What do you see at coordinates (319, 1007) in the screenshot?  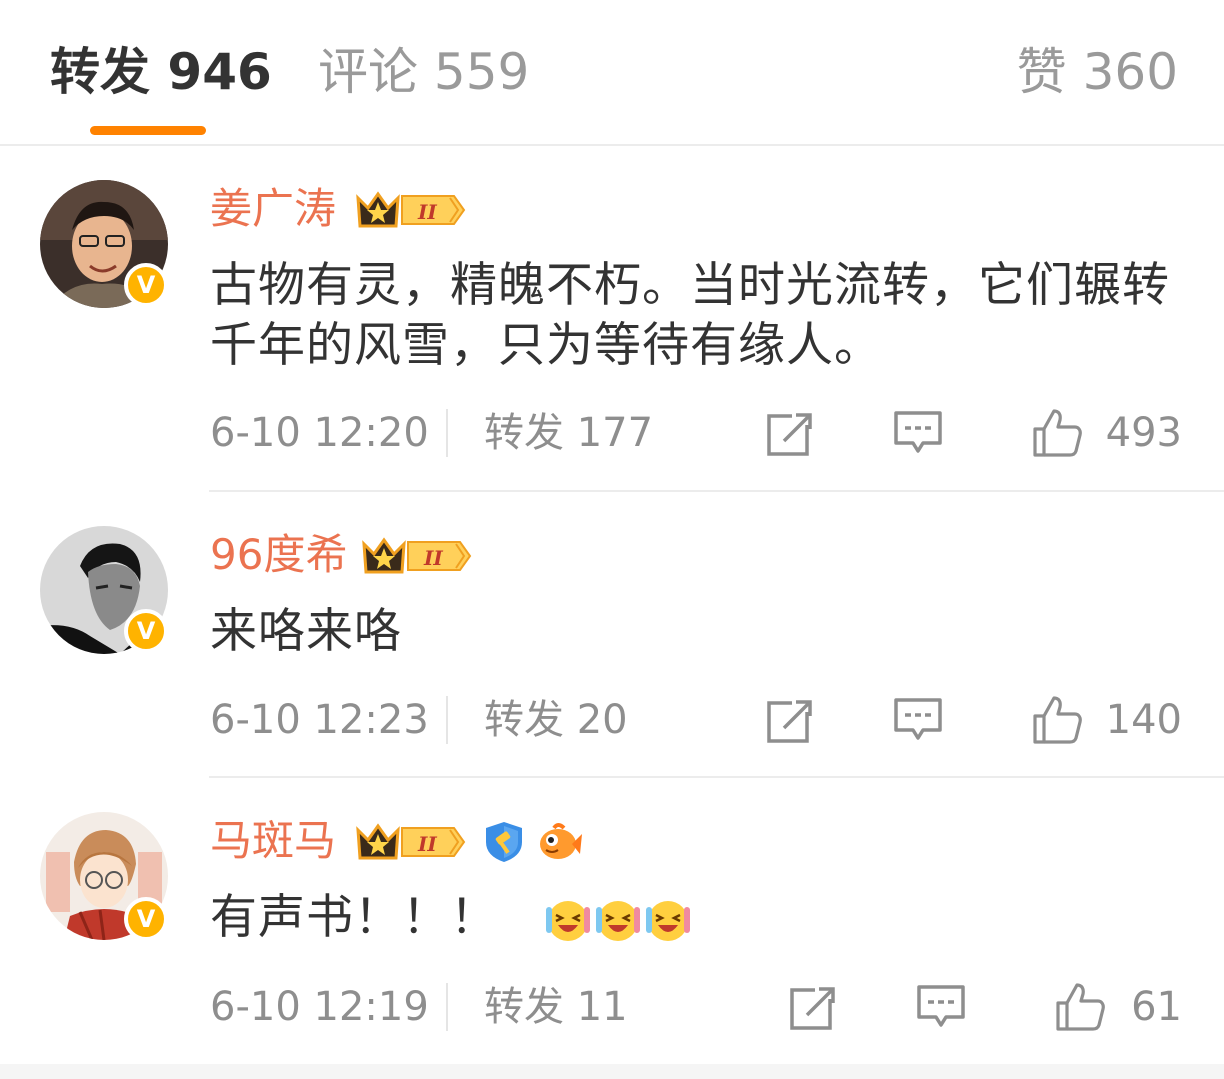 I see `timestamp: 6-10 12:19` at bounding box center [319, 1007].